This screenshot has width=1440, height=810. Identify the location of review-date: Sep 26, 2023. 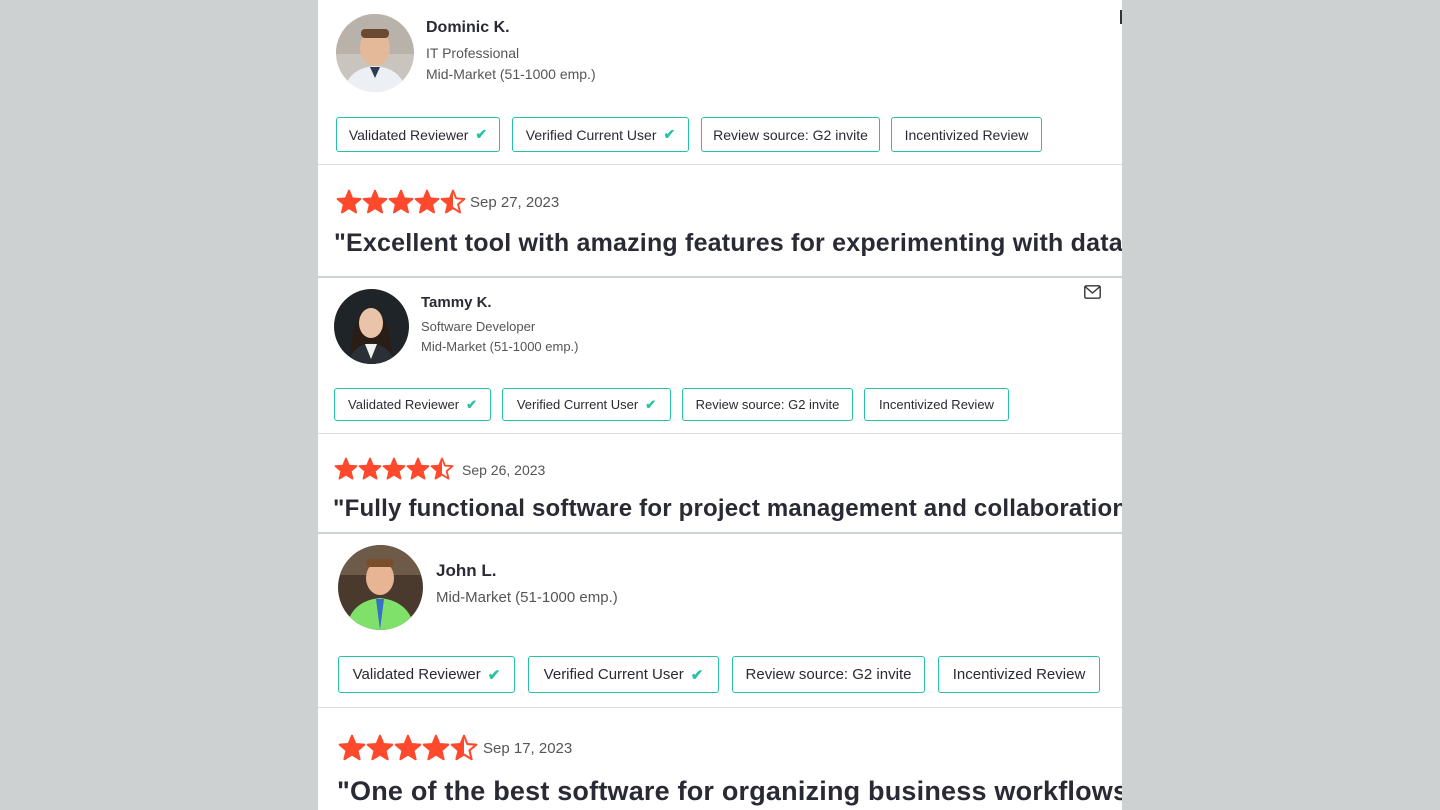
(504, 470).